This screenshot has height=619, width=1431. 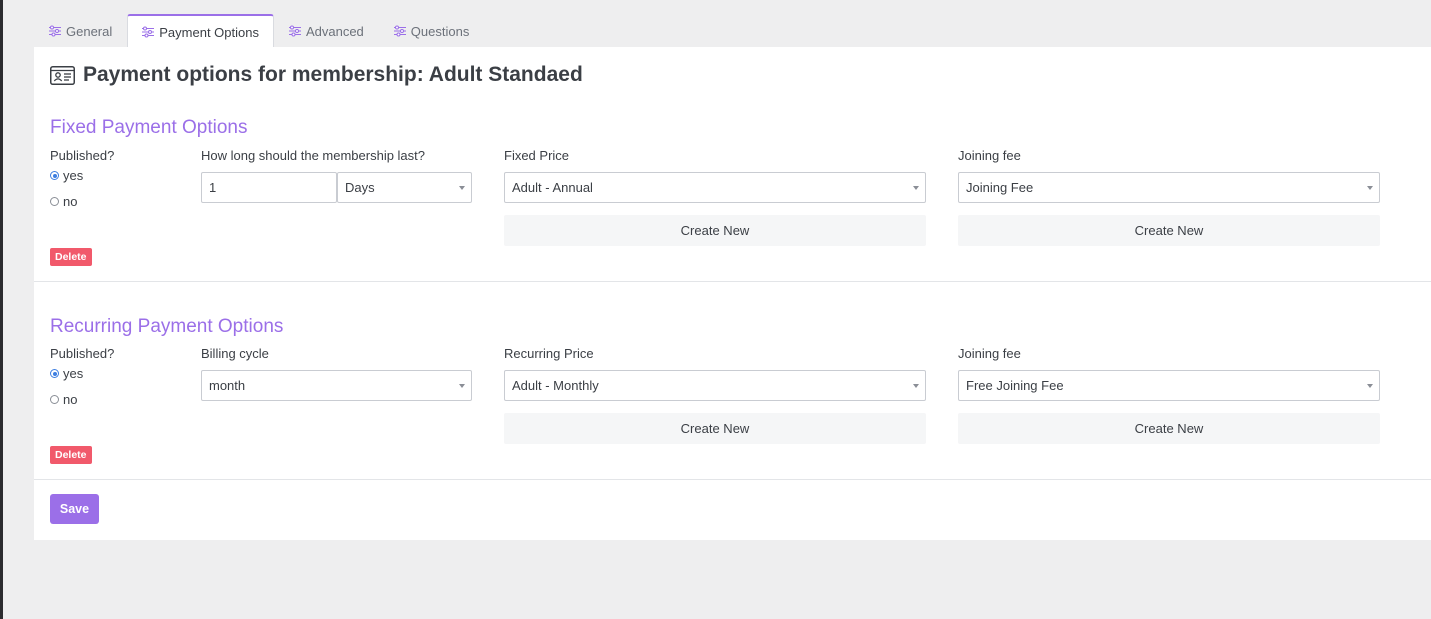 I want to click on tab-questions: Questions, so click(x=432, y=30).